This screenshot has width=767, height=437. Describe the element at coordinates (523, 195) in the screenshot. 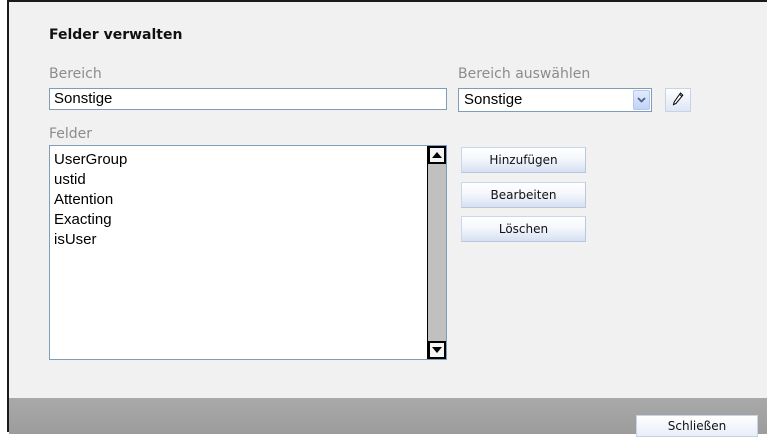

I see `edit-field-button: Bearbeiten` at that location.